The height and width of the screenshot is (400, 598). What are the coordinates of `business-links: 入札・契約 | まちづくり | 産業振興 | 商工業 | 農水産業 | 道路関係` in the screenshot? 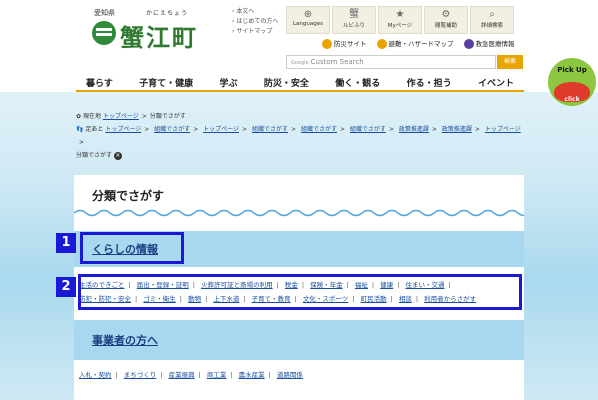 It's located at (299, 375).